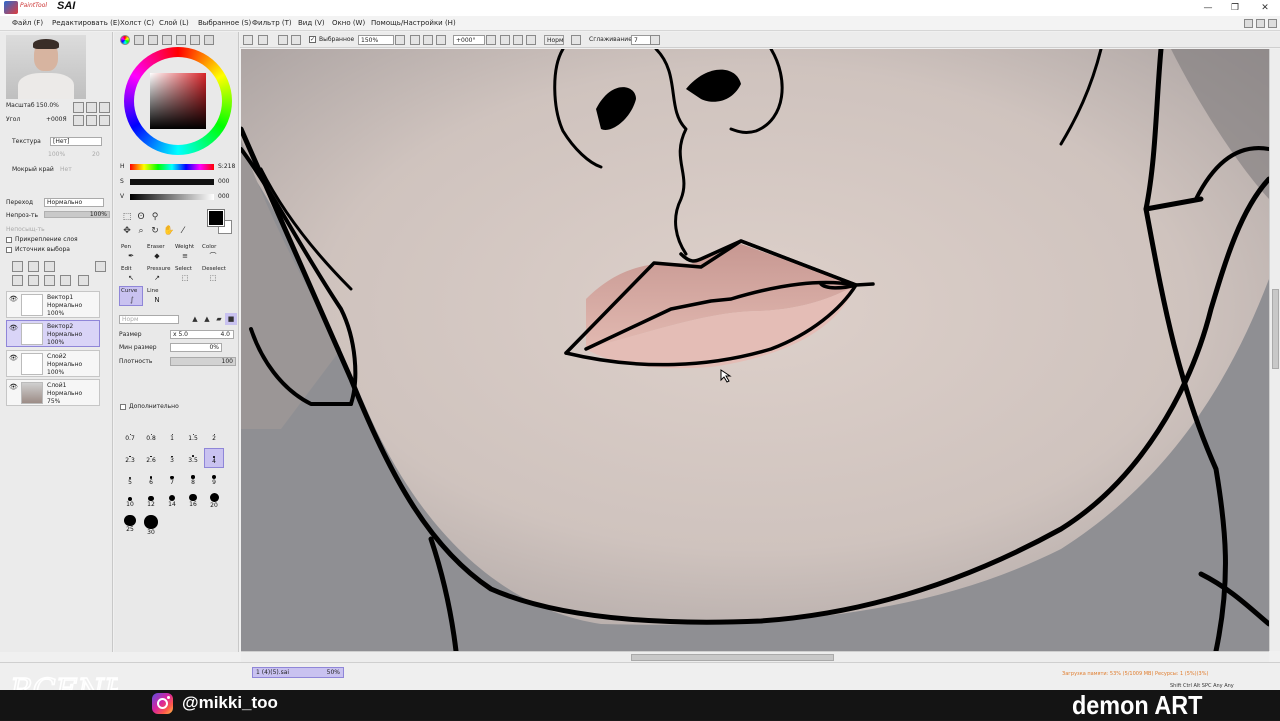 Image resolution: width=1280 pixels, height=721 pixels. What do you see at coordinates (272, 23) in the screenshot?
I see `menu-filter: Фильтр (T)` at bounding box center [272, 23].